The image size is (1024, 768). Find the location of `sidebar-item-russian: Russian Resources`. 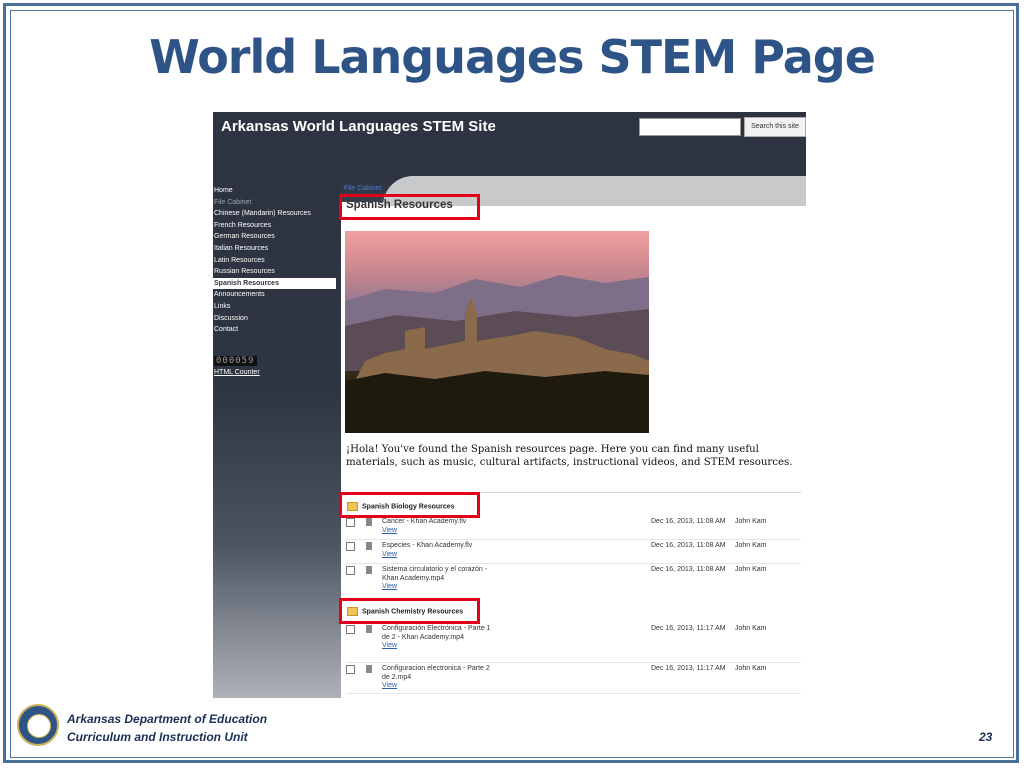

sidebar-item-russian: Russian Resources is located at coordinates (277, 272).